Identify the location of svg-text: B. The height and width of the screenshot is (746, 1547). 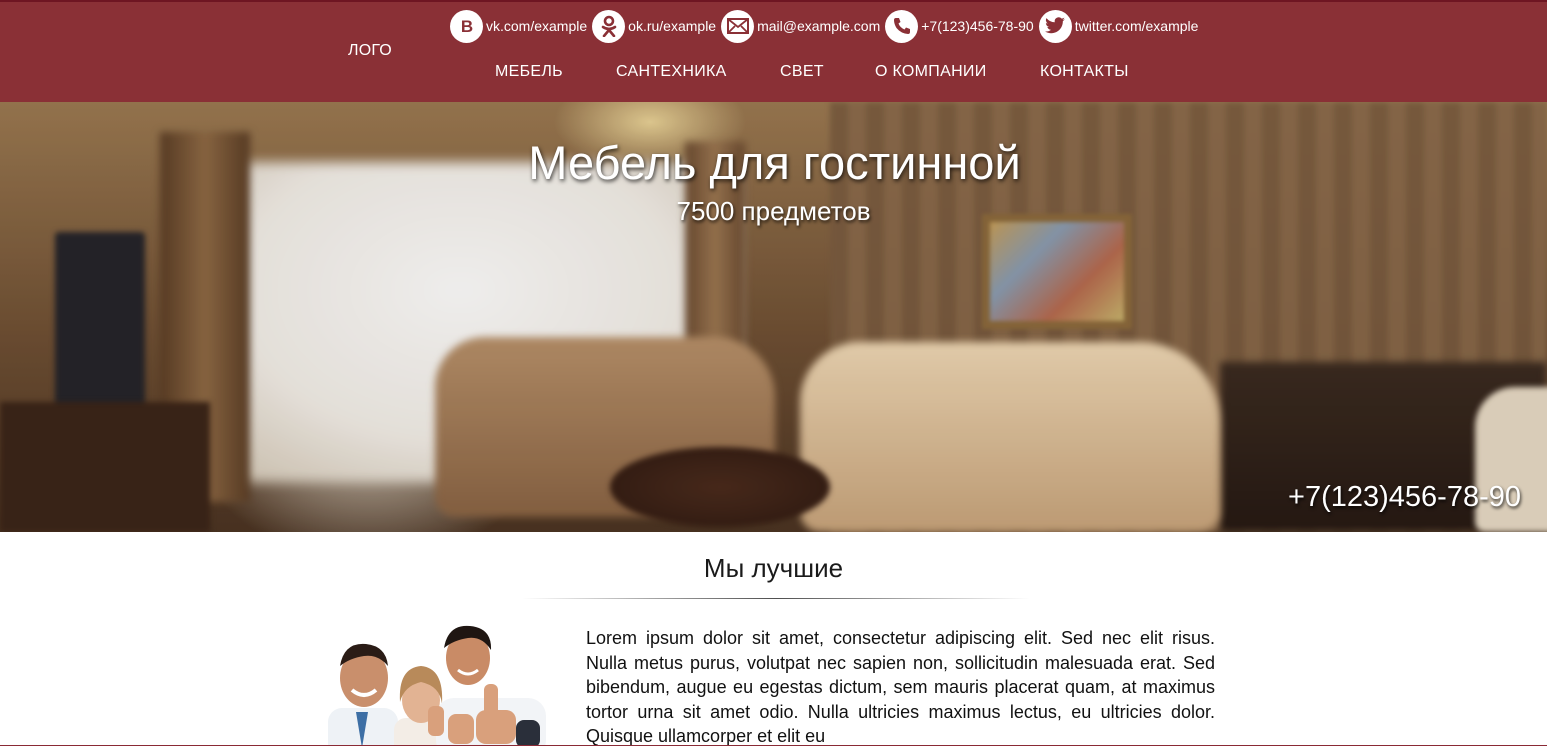
(466, 26).